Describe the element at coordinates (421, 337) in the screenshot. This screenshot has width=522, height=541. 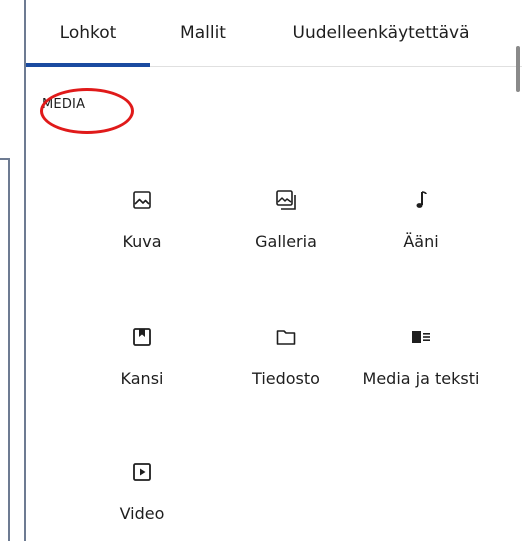
I see `media-text-icon` at that location.